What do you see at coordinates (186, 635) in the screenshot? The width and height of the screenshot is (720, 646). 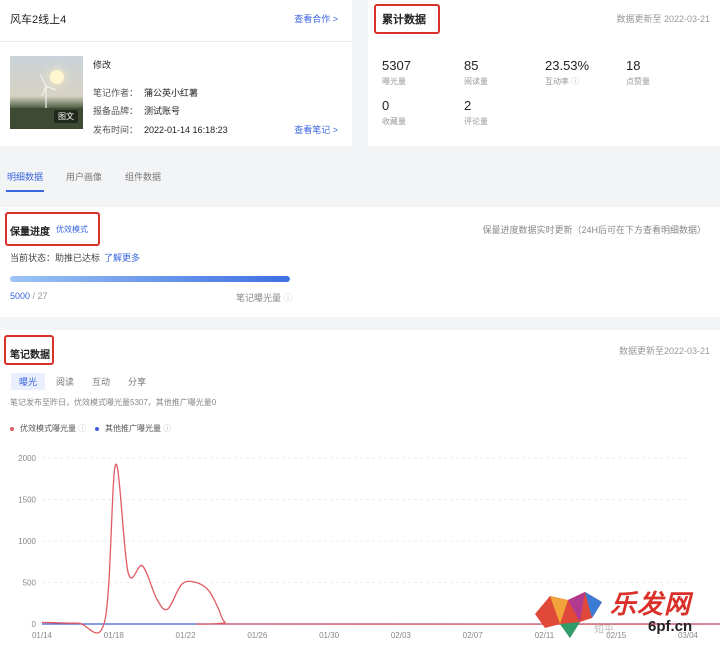 I see `x-tick-label: 01/22` at bounding box center [186, 635].